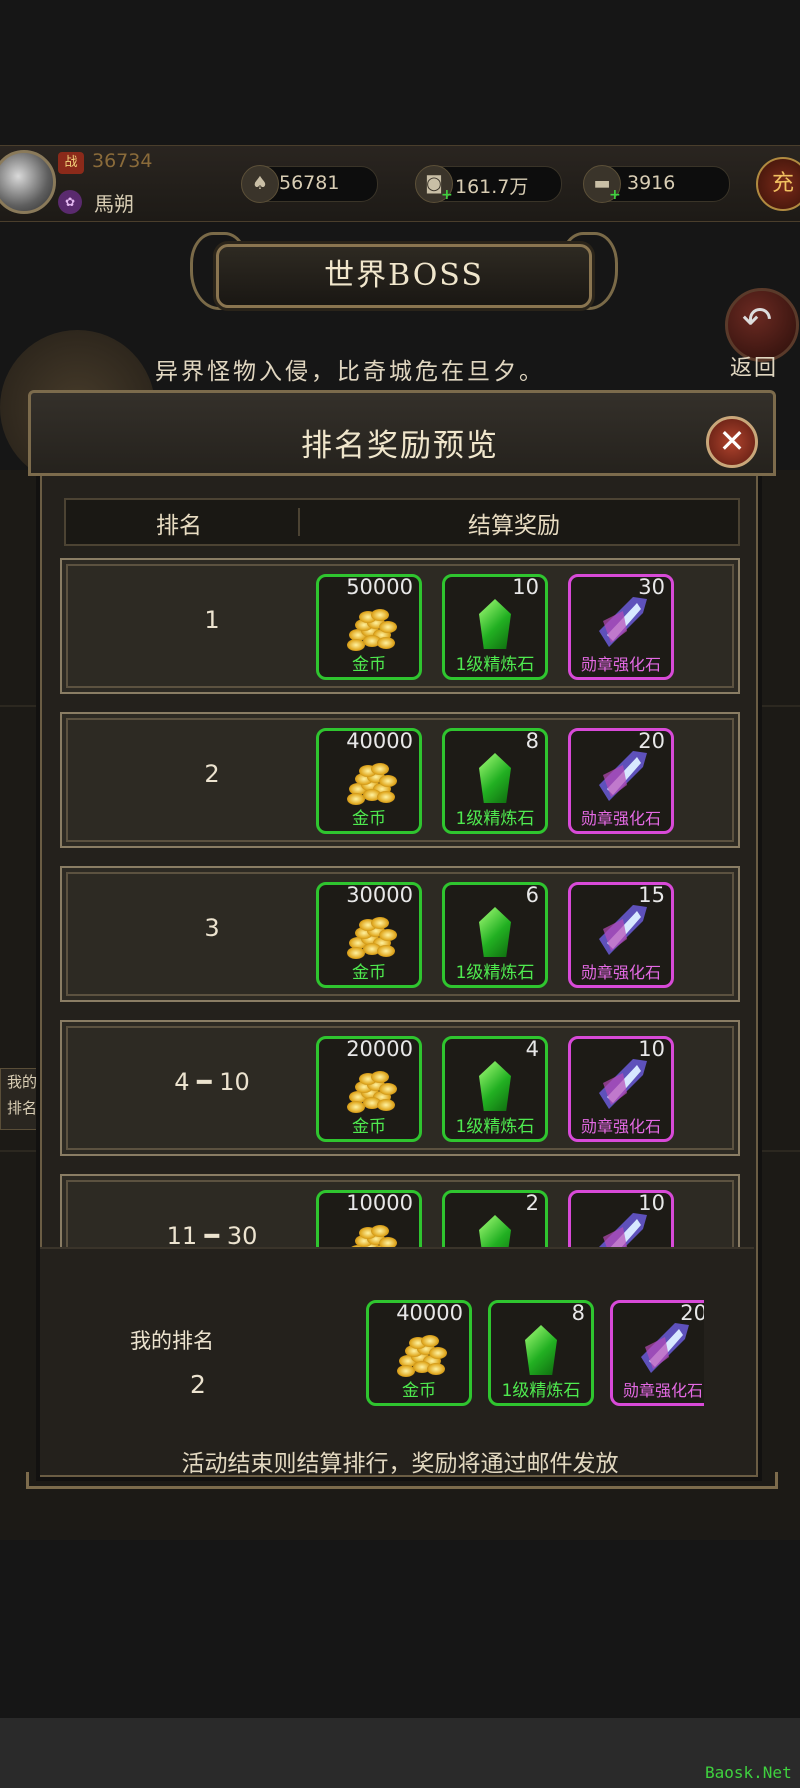 The height and width of the screenshot is (1788, 800). I want to click on my-reward-items: 40000 金币 8 1级精炼石 20 勋章强化石, so click(535, 1354).